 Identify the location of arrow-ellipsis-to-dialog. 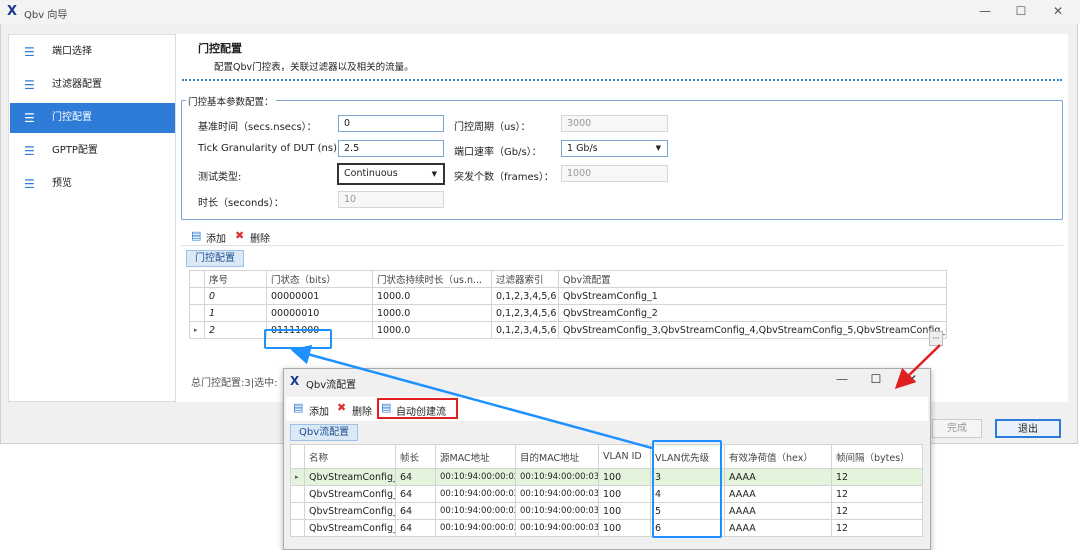
(917, 366).